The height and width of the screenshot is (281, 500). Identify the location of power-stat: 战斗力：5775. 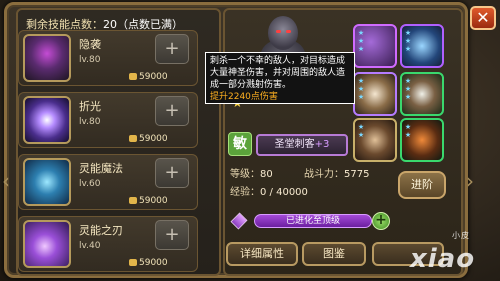
(336, 175).